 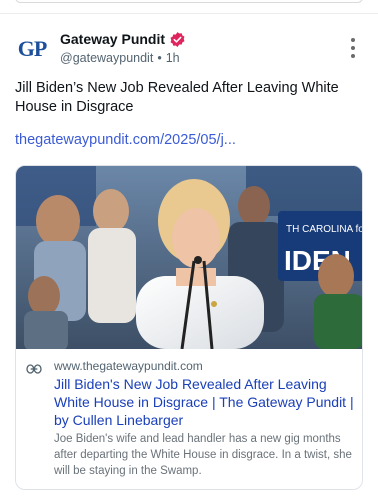 I want to click on avatar: GP, so click(x=32, y=49).